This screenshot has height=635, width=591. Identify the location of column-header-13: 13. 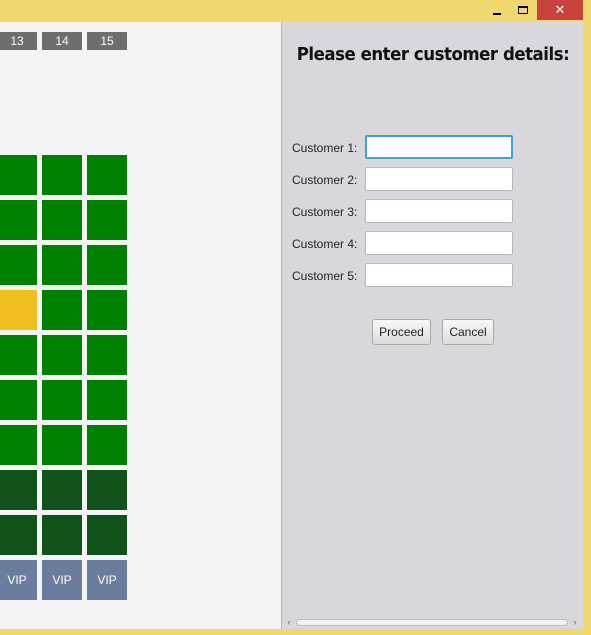
(18, 41).